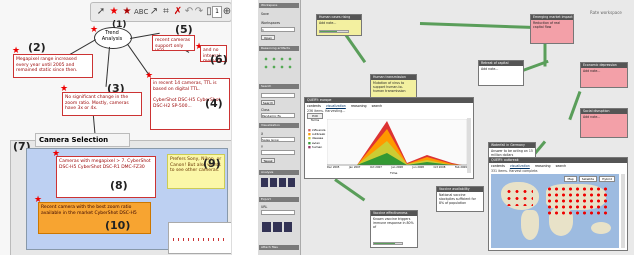 This screenshot has width=634, height=255. What do you see at coordinates (154, 12) in the screenshot?
I see `arrow-tool-icon: ↗` at bounding box center [154, 12].